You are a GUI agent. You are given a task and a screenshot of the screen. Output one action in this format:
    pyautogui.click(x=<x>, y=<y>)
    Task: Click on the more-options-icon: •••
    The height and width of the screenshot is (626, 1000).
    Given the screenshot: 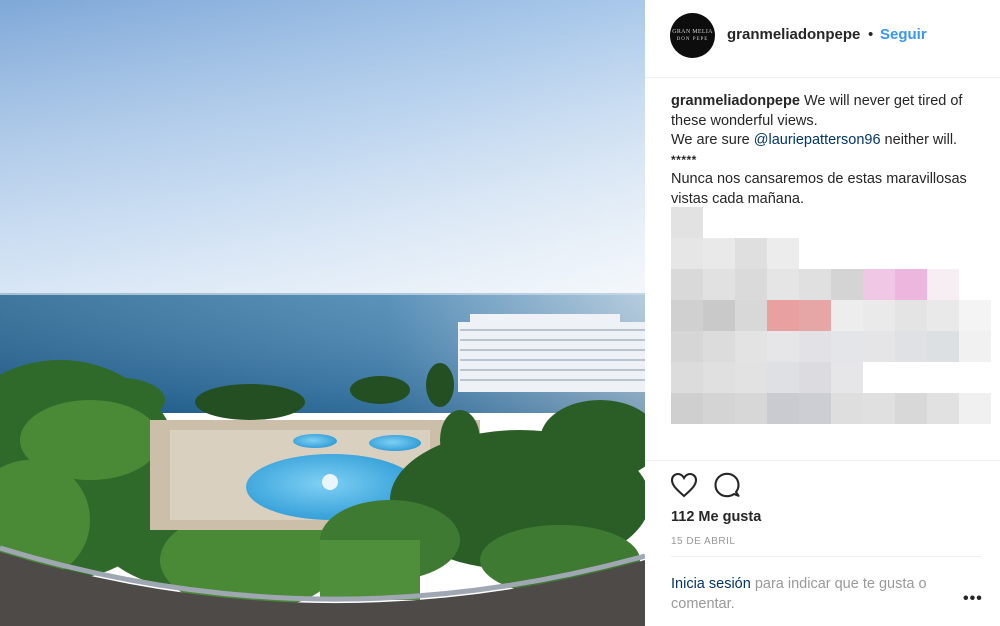 What is the action you would take?
    pyautogui.click(x=973, y=599)
    